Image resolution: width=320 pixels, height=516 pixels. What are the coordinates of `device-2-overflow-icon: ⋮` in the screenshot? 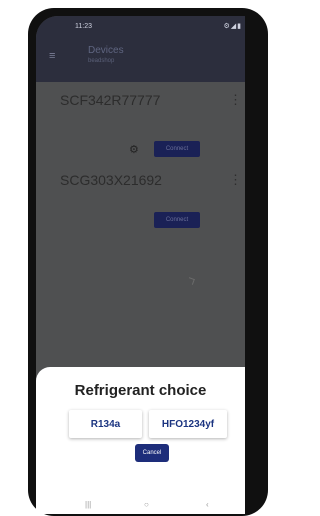 It's located at (235, 180).